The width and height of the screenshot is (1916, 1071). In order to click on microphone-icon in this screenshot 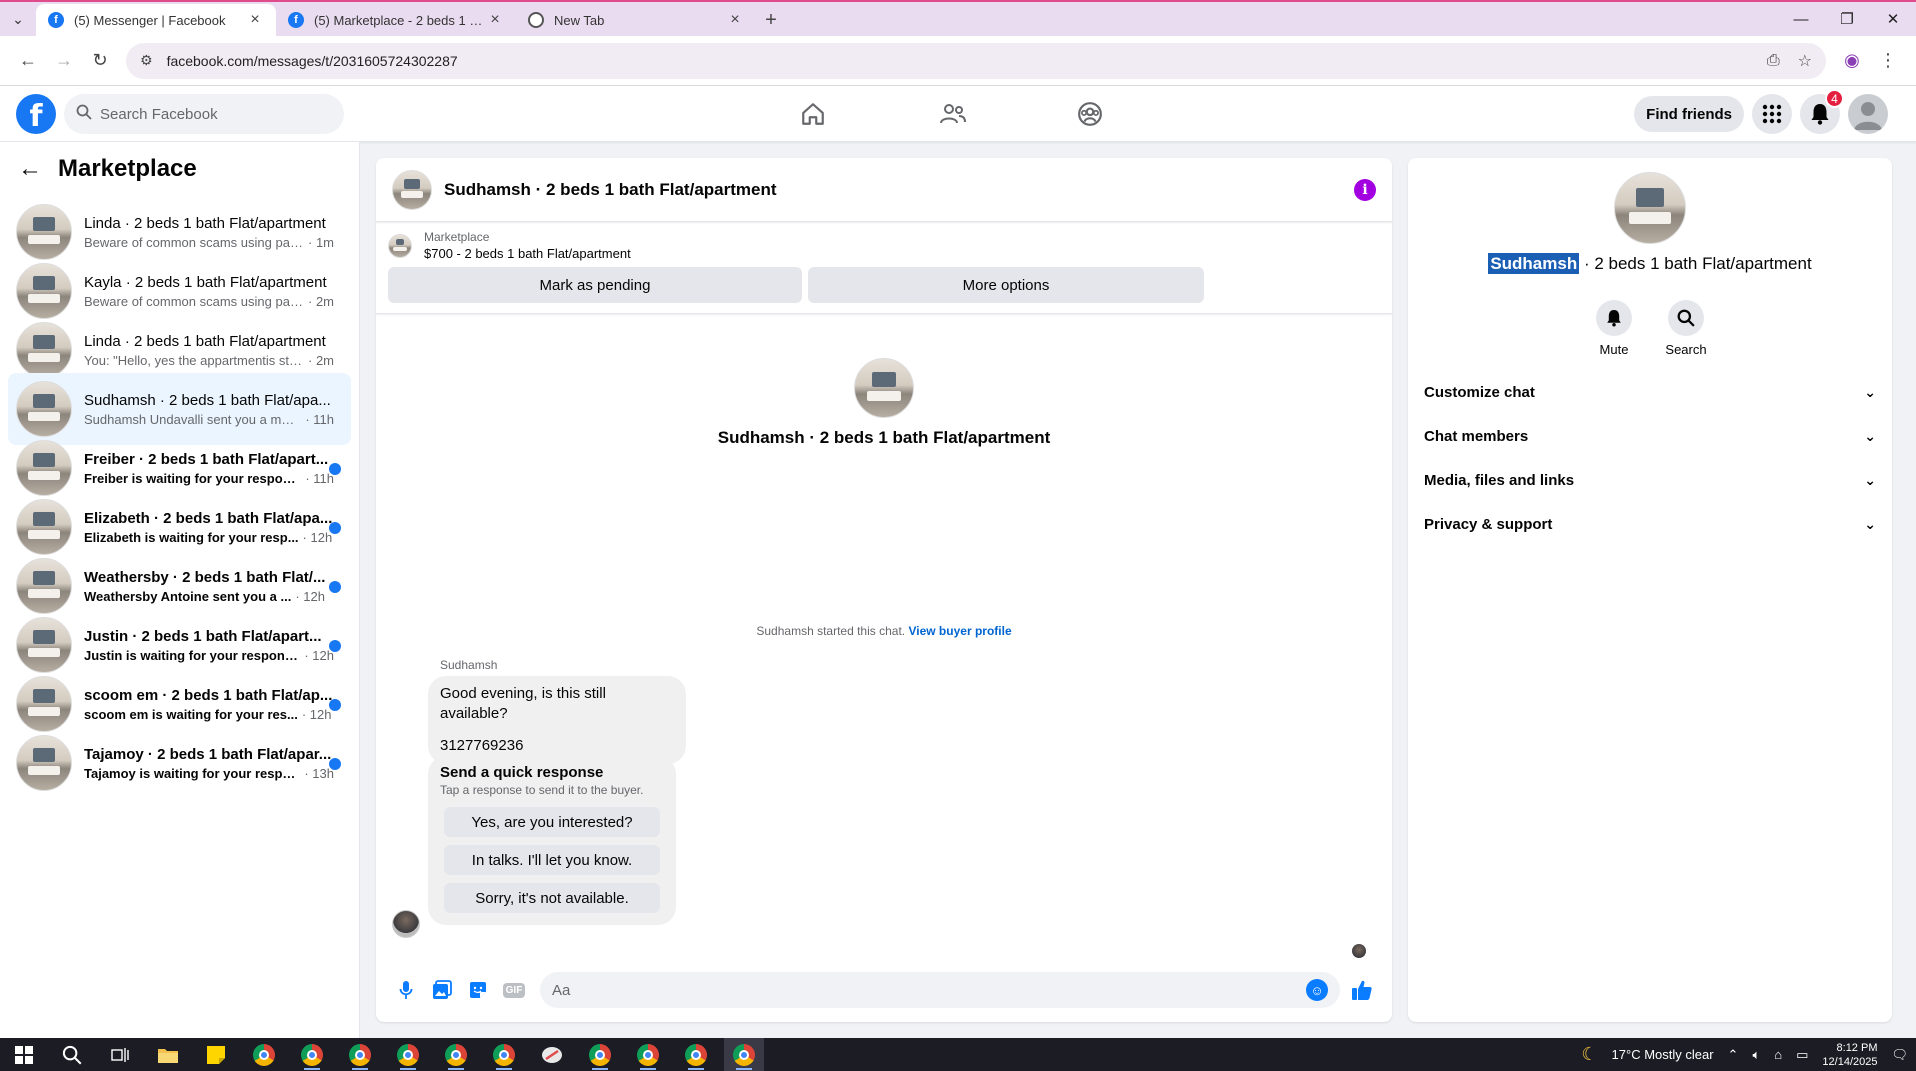, I will do `click(406, 990)`.